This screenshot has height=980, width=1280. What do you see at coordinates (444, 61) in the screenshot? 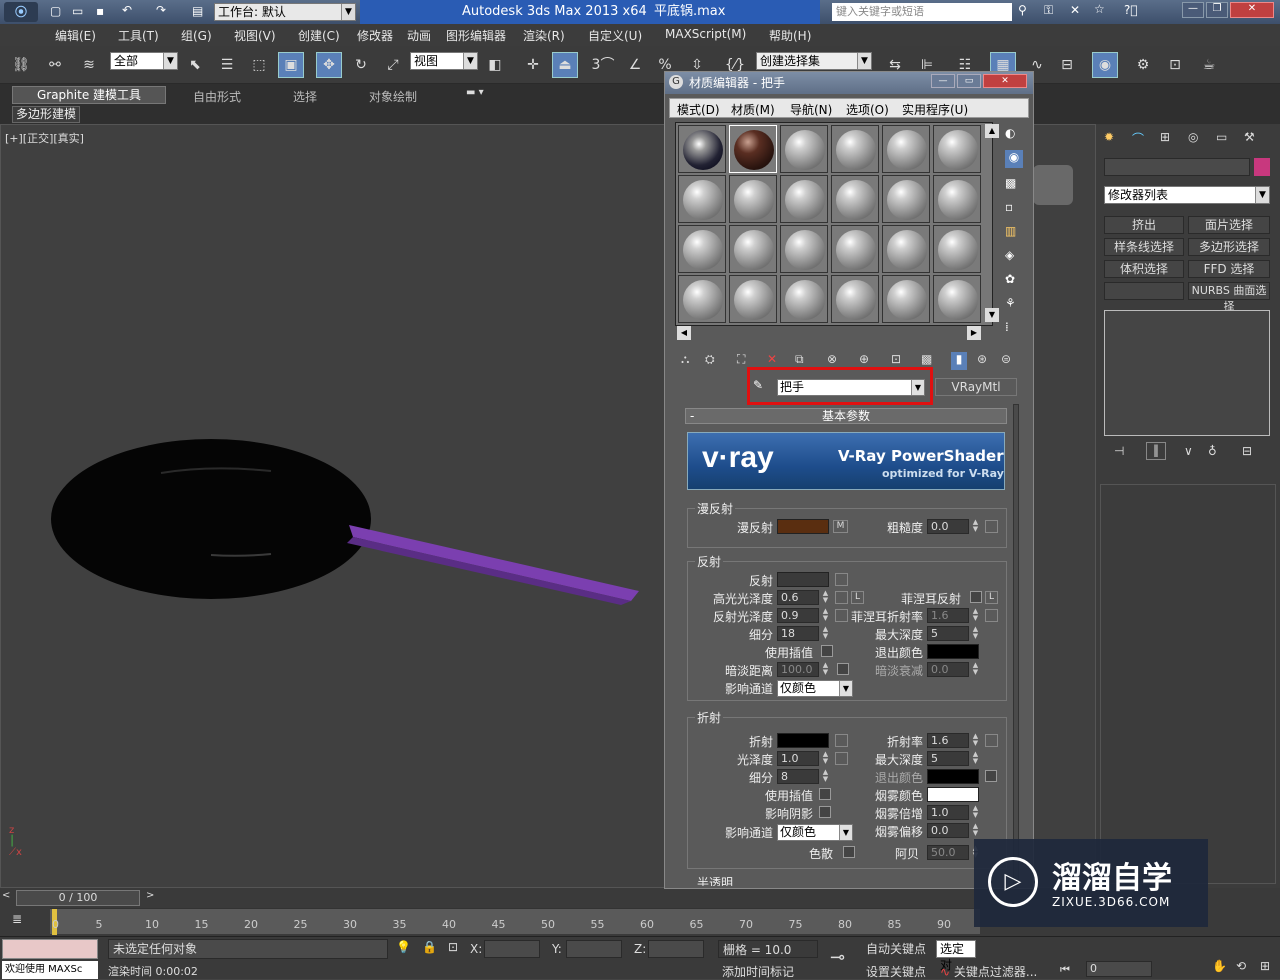
I see `reference-coord-dropdown: 视图 ▼` at bounding box center [444, 61].